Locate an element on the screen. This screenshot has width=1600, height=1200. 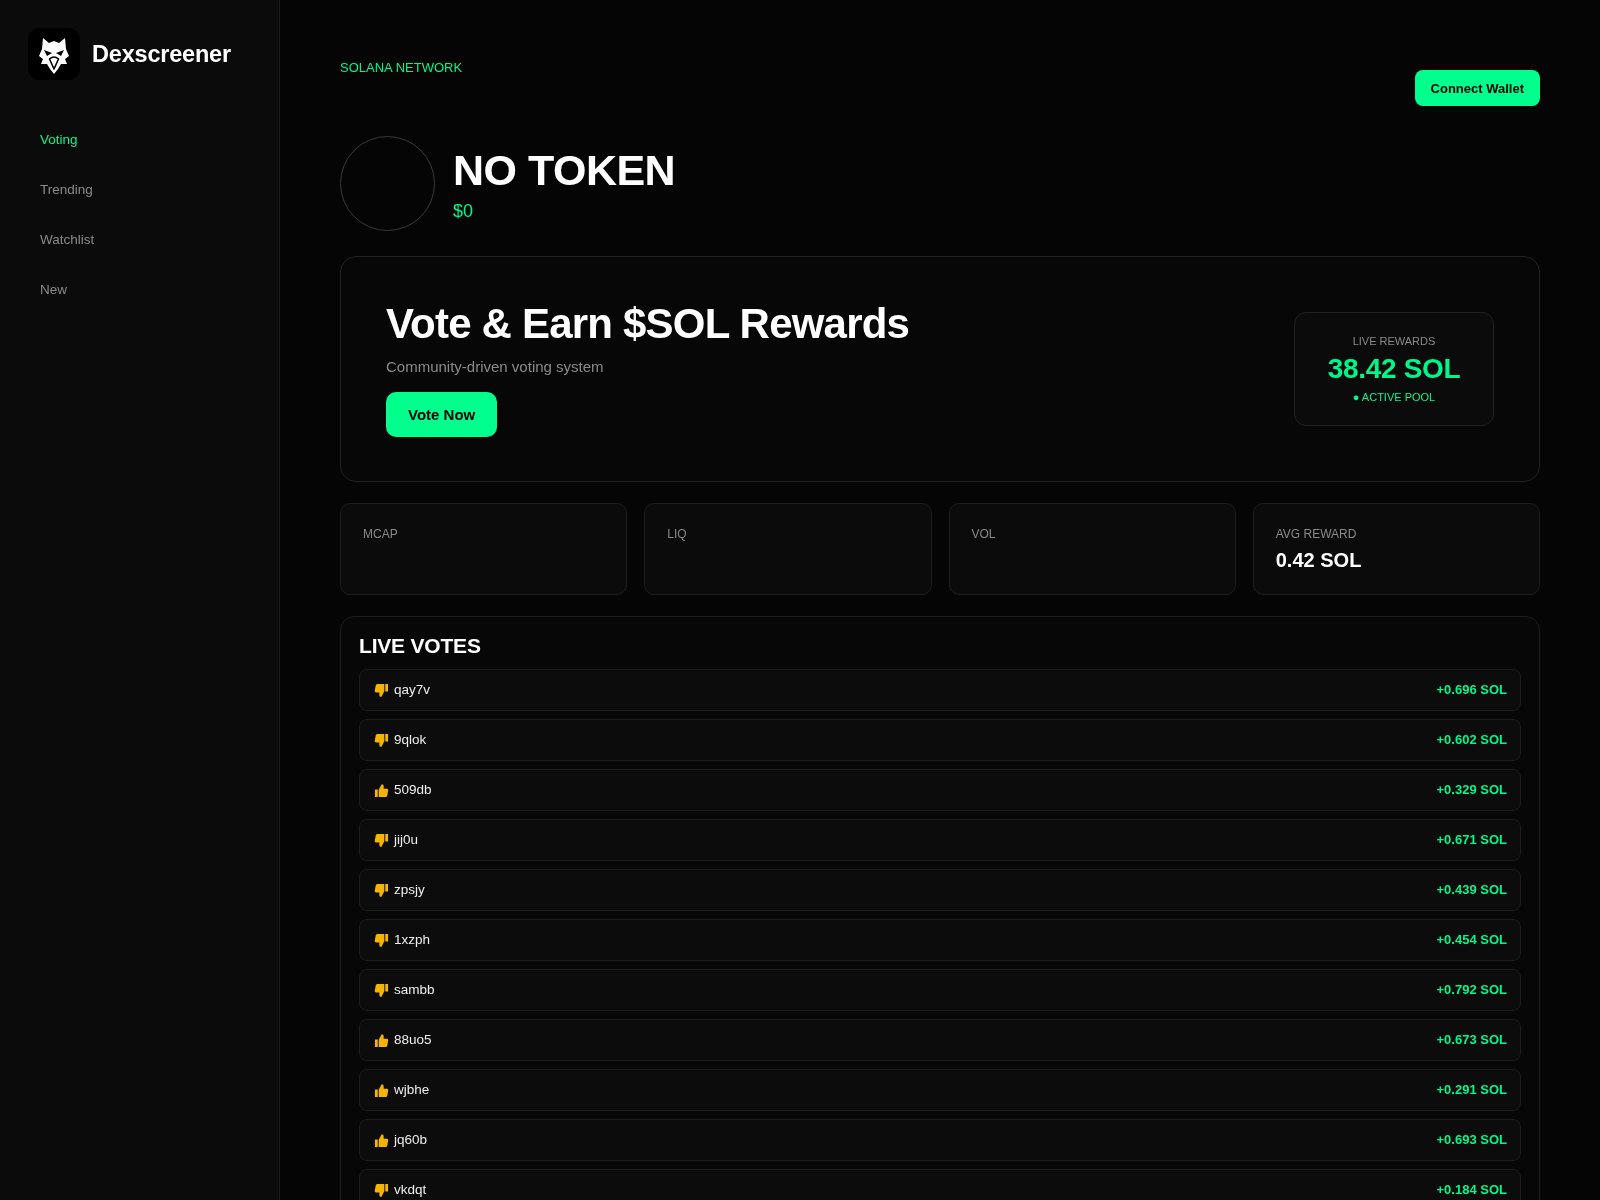
brand-name: Dexscreener is located at coordinates (161, 54).